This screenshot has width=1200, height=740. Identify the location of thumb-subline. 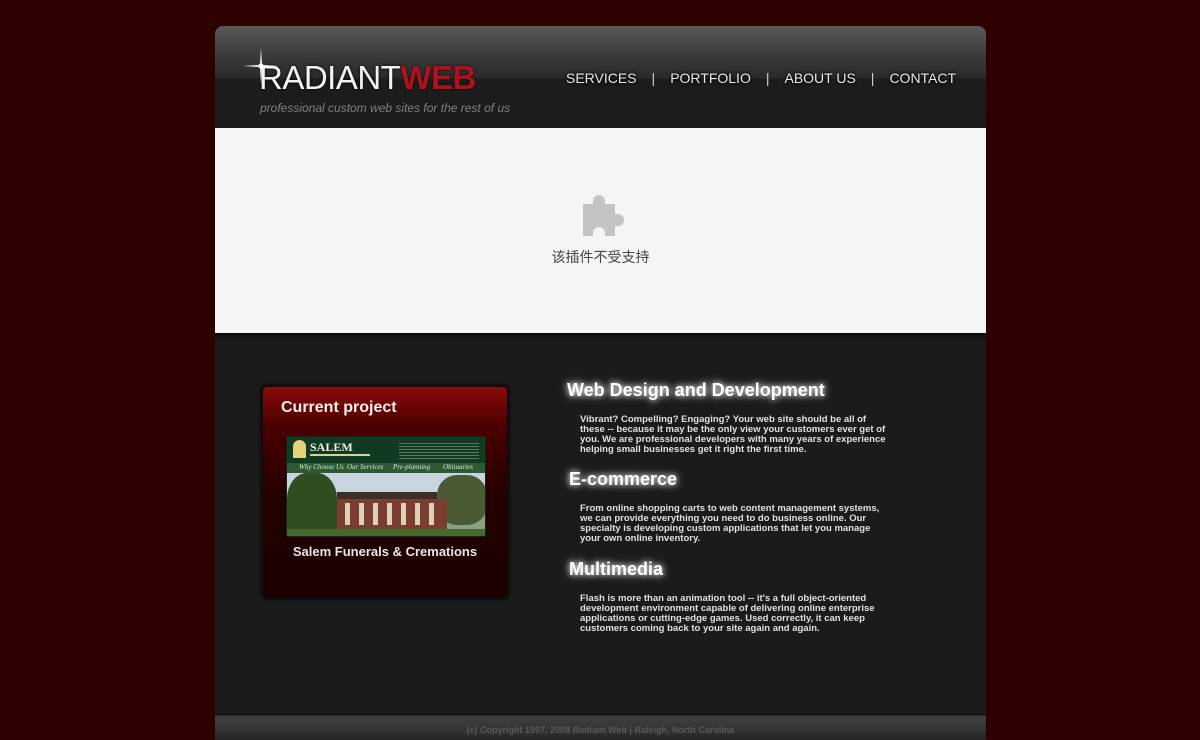
(340, 455).